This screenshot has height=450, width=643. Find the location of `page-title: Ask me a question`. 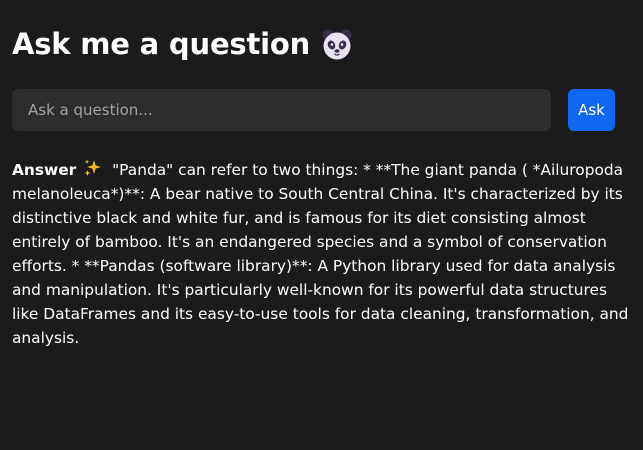

page-title: Ask me a question is located at coordinates (183, 44).